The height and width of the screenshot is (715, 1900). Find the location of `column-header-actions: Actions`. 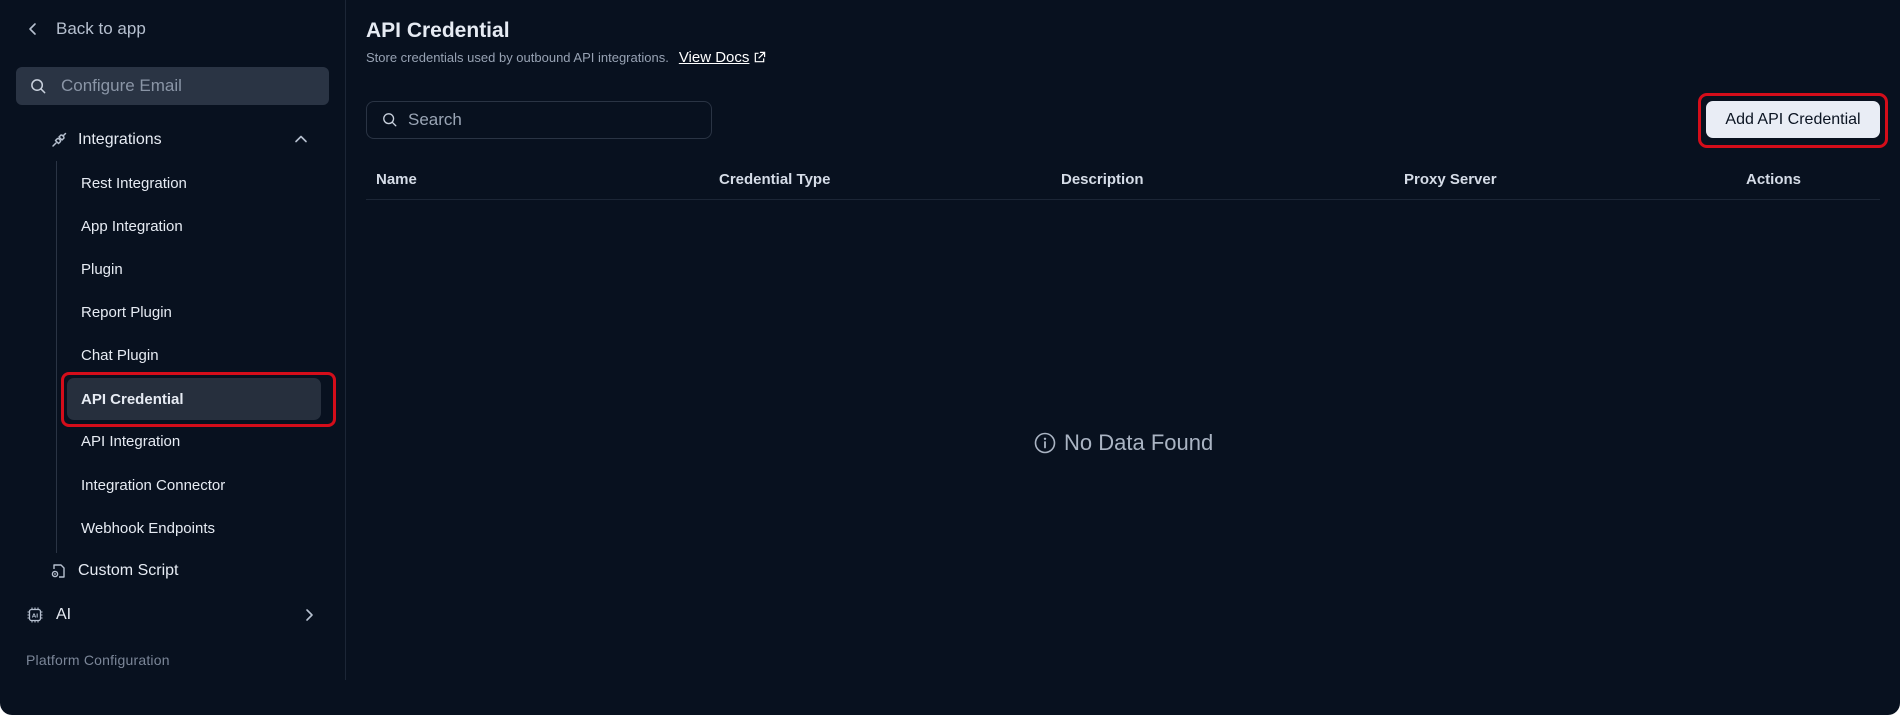

column-header-actions: Actions is located at coordinates (1774, 179).